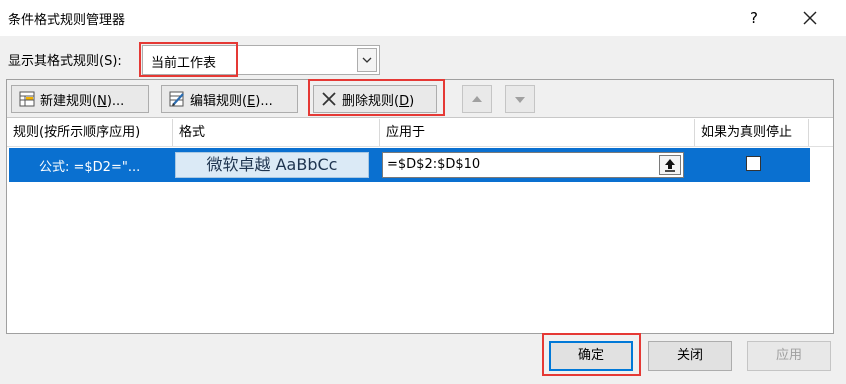 The height and width of the screenshot is (384, 846). I want to click on dropdown-button, so click(367, 60).